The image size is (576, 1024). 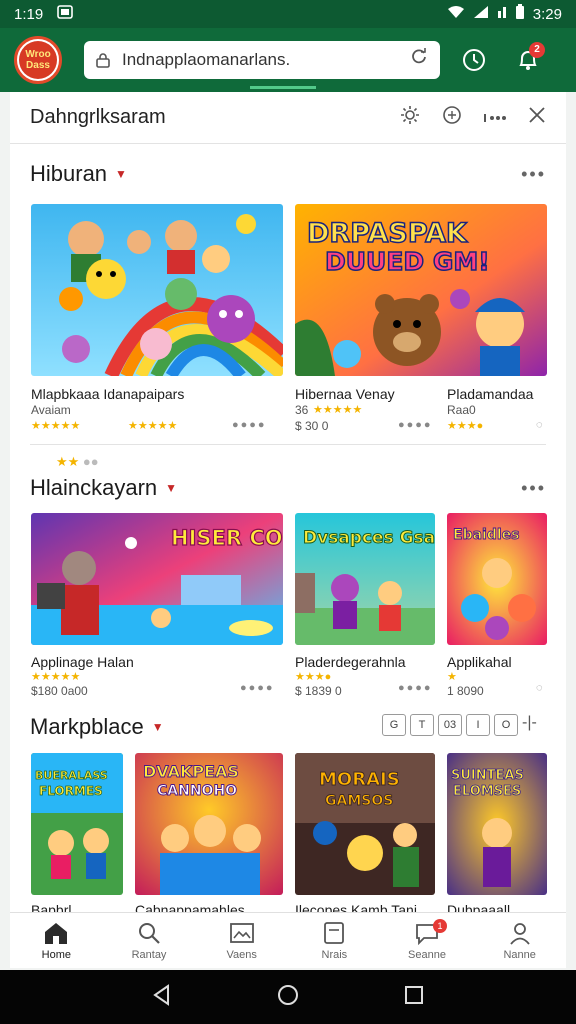 What do you see at coordinates (197, 791) in the screenshot?
I see `svg-text: CANNOHO` at bounding box center [197, 791].